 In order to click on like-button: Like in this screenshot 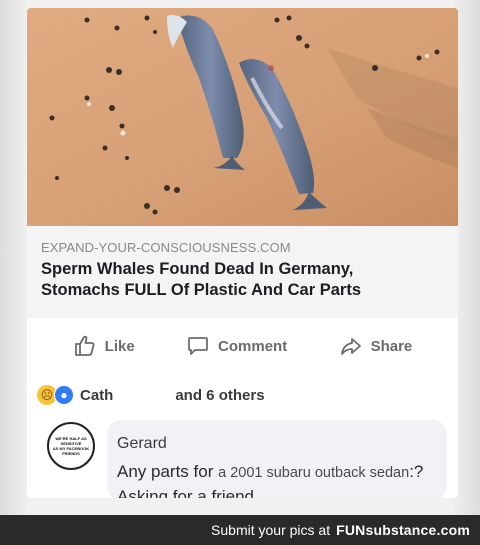, I will do `click(104, 346)`.